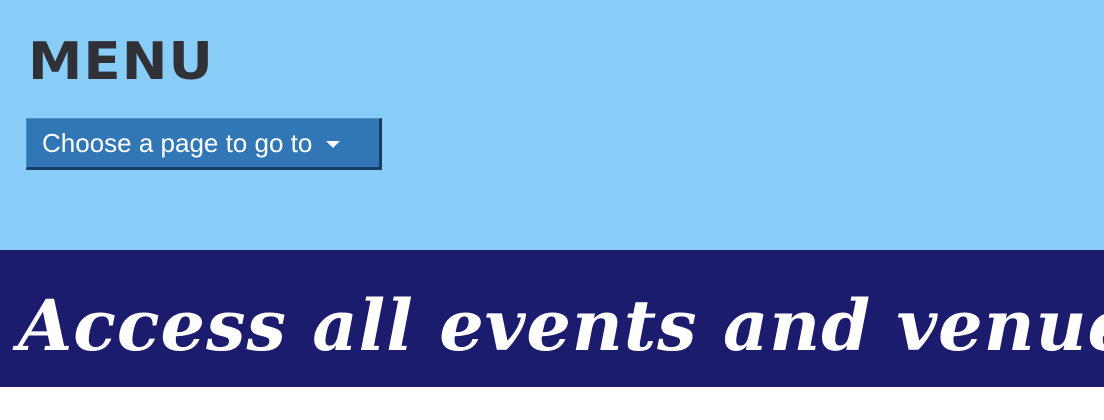  I want to click on page-select-dropdown: Choose a page to go to, so click(204, 144).